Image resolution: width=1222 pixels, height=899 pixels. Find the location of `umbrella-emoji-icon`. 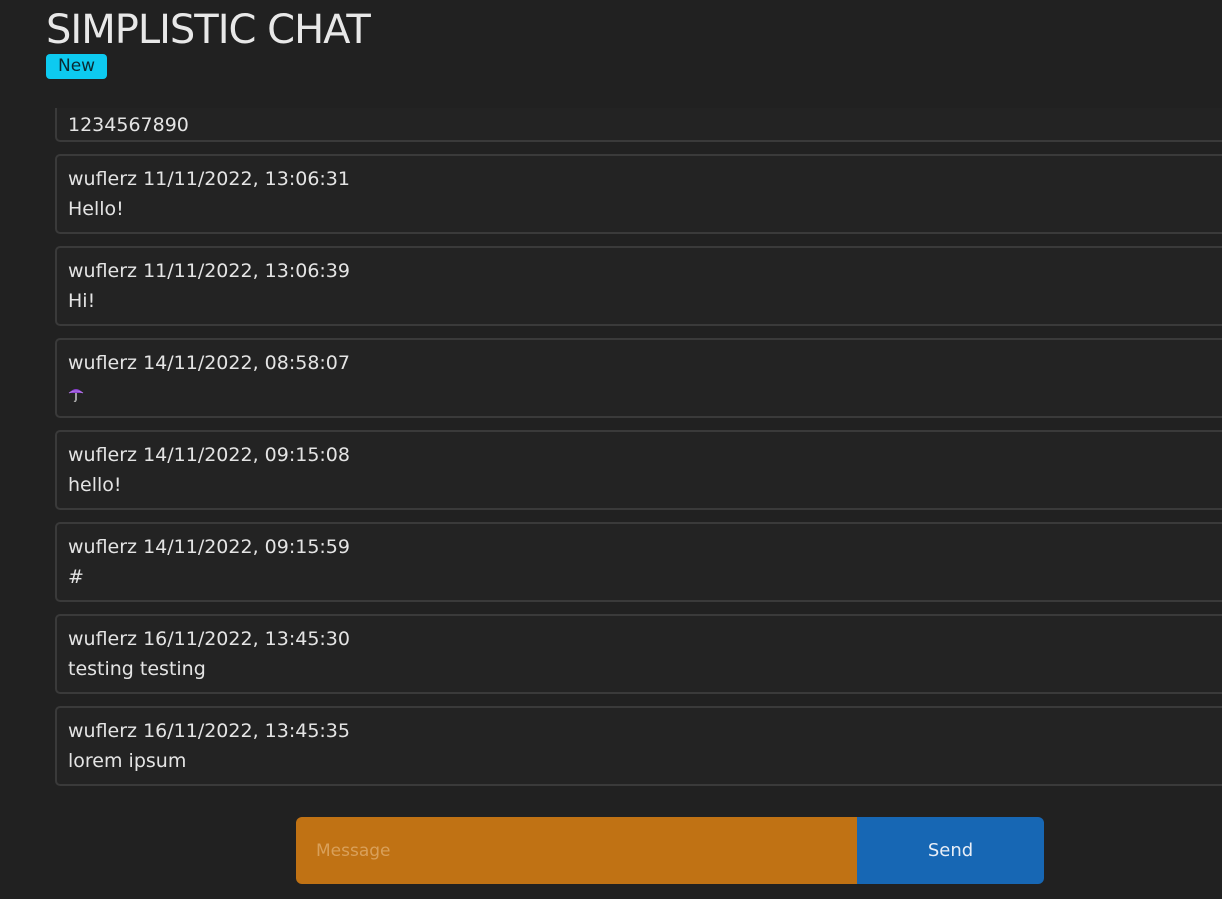

umbrella-emoji-icon is located at coordinates (76, 394).